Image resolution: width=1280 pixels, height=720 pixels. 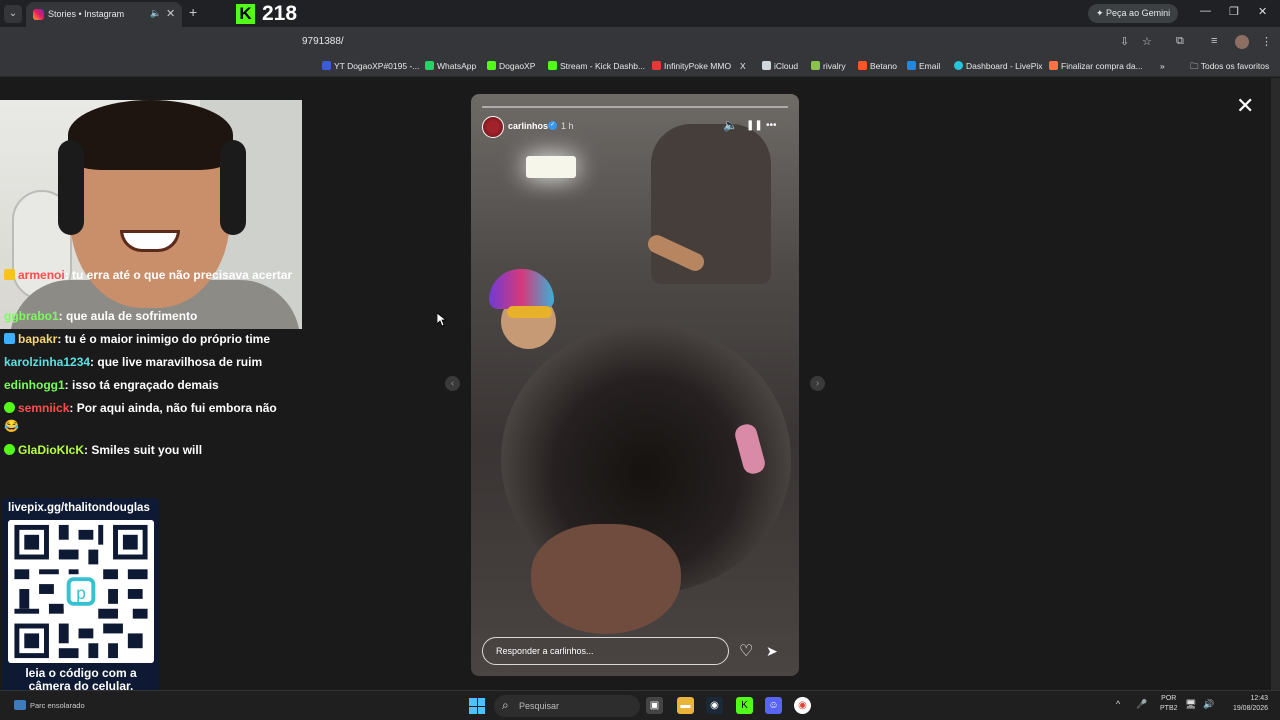 What do you see at coordinates (477, 706) in the screenshot?
I see `windows-start-icon` at bounding box center [477, 706].